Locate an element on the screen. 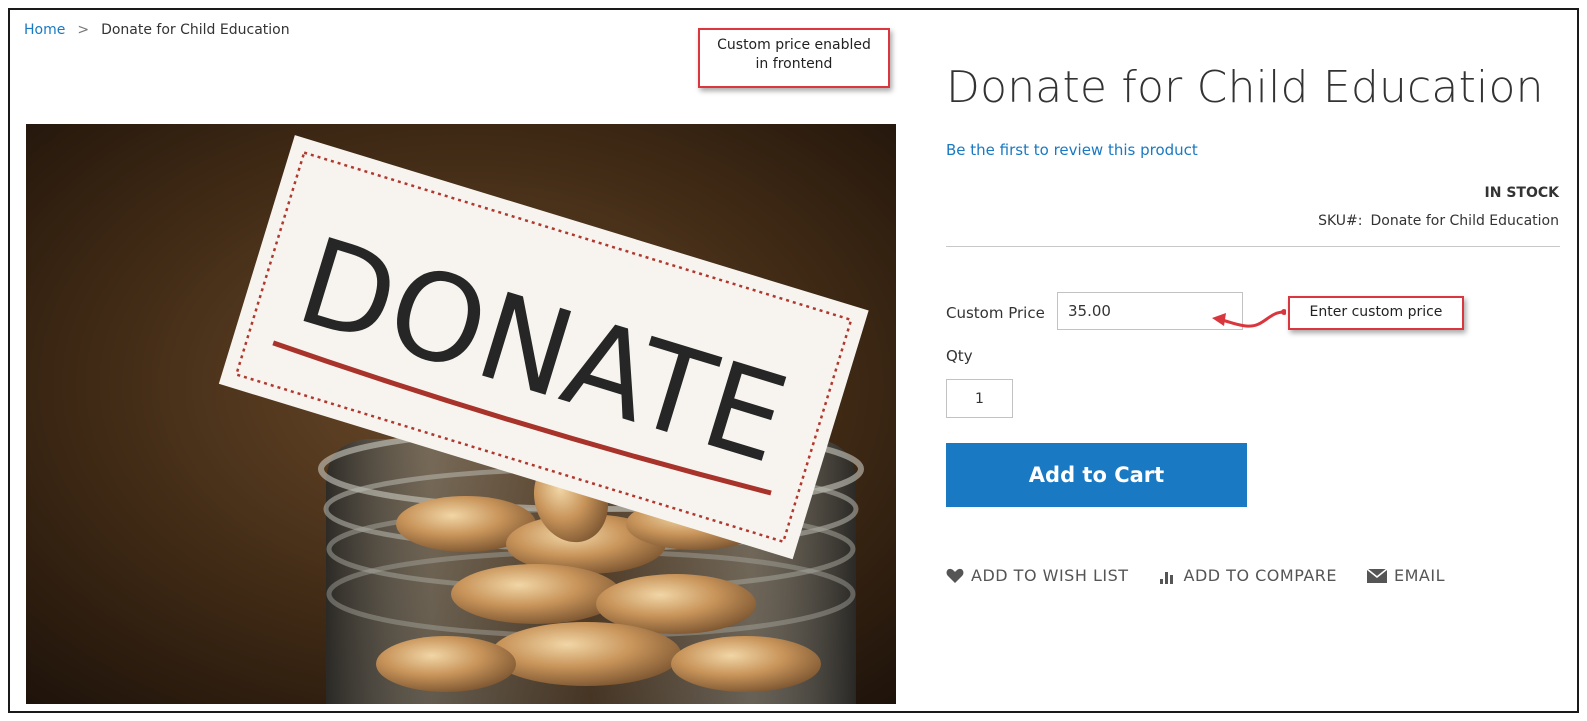 The height and width of the screenshot is (721, 1587). email-link: EMAIL is located at coordinates (1406, 575).